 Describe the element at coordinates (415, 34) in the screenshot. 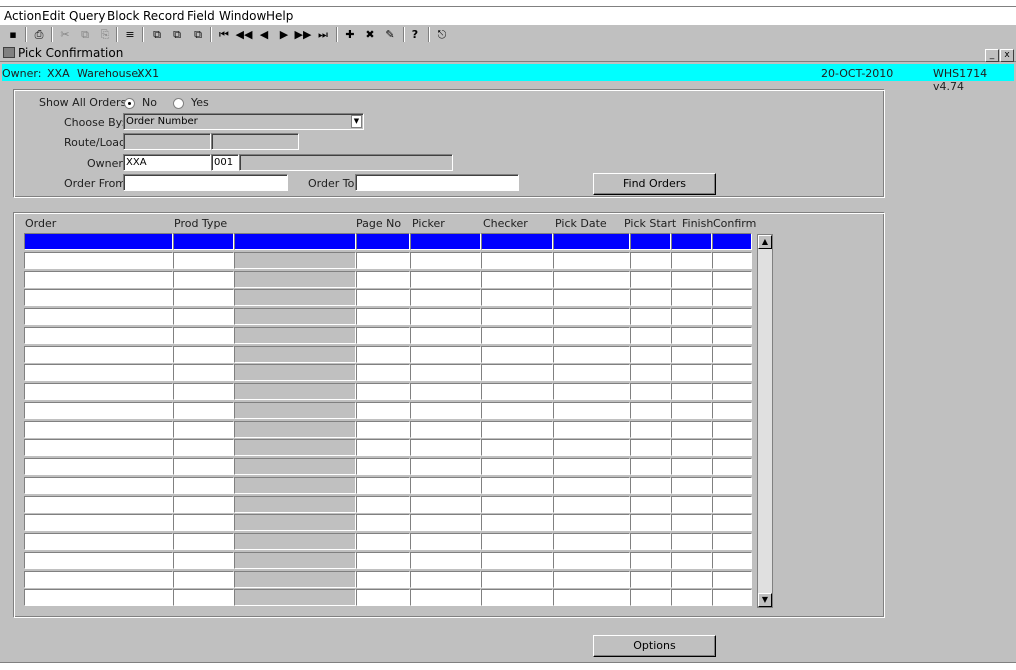

I see `help-icon: ?` at that location.